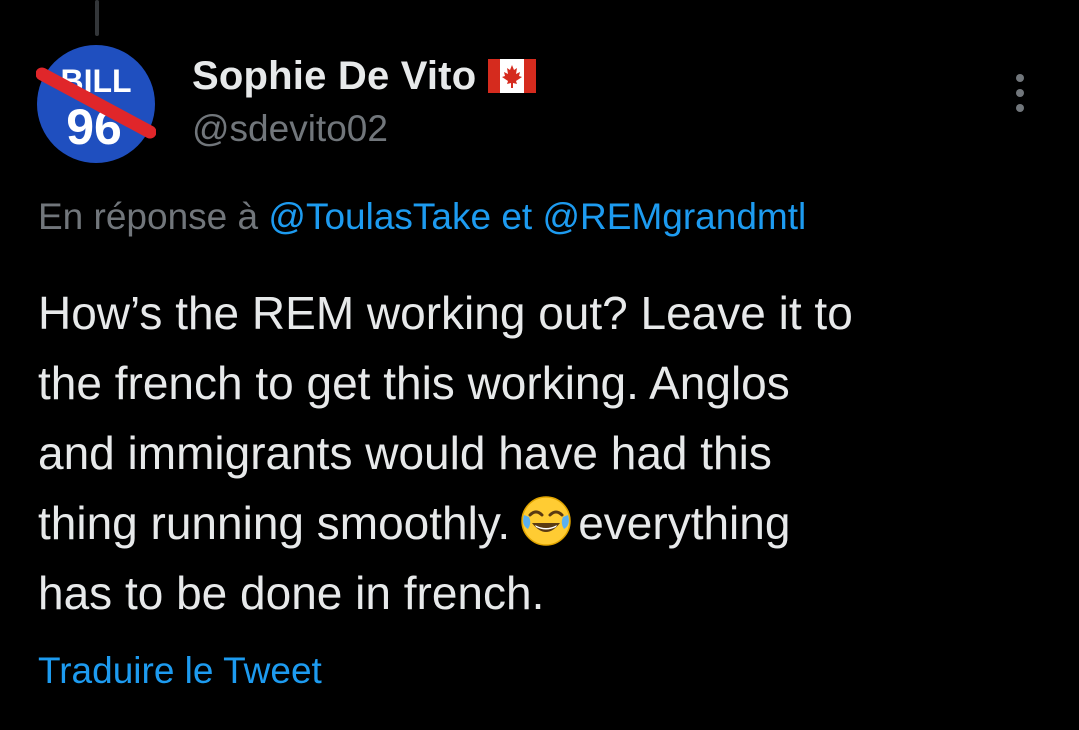  What do you see at coordinates (445, 313) in the screenshot?
I see `tweet-line: How’s the REM working out? Leave it to` at bounding box center [445, 313].